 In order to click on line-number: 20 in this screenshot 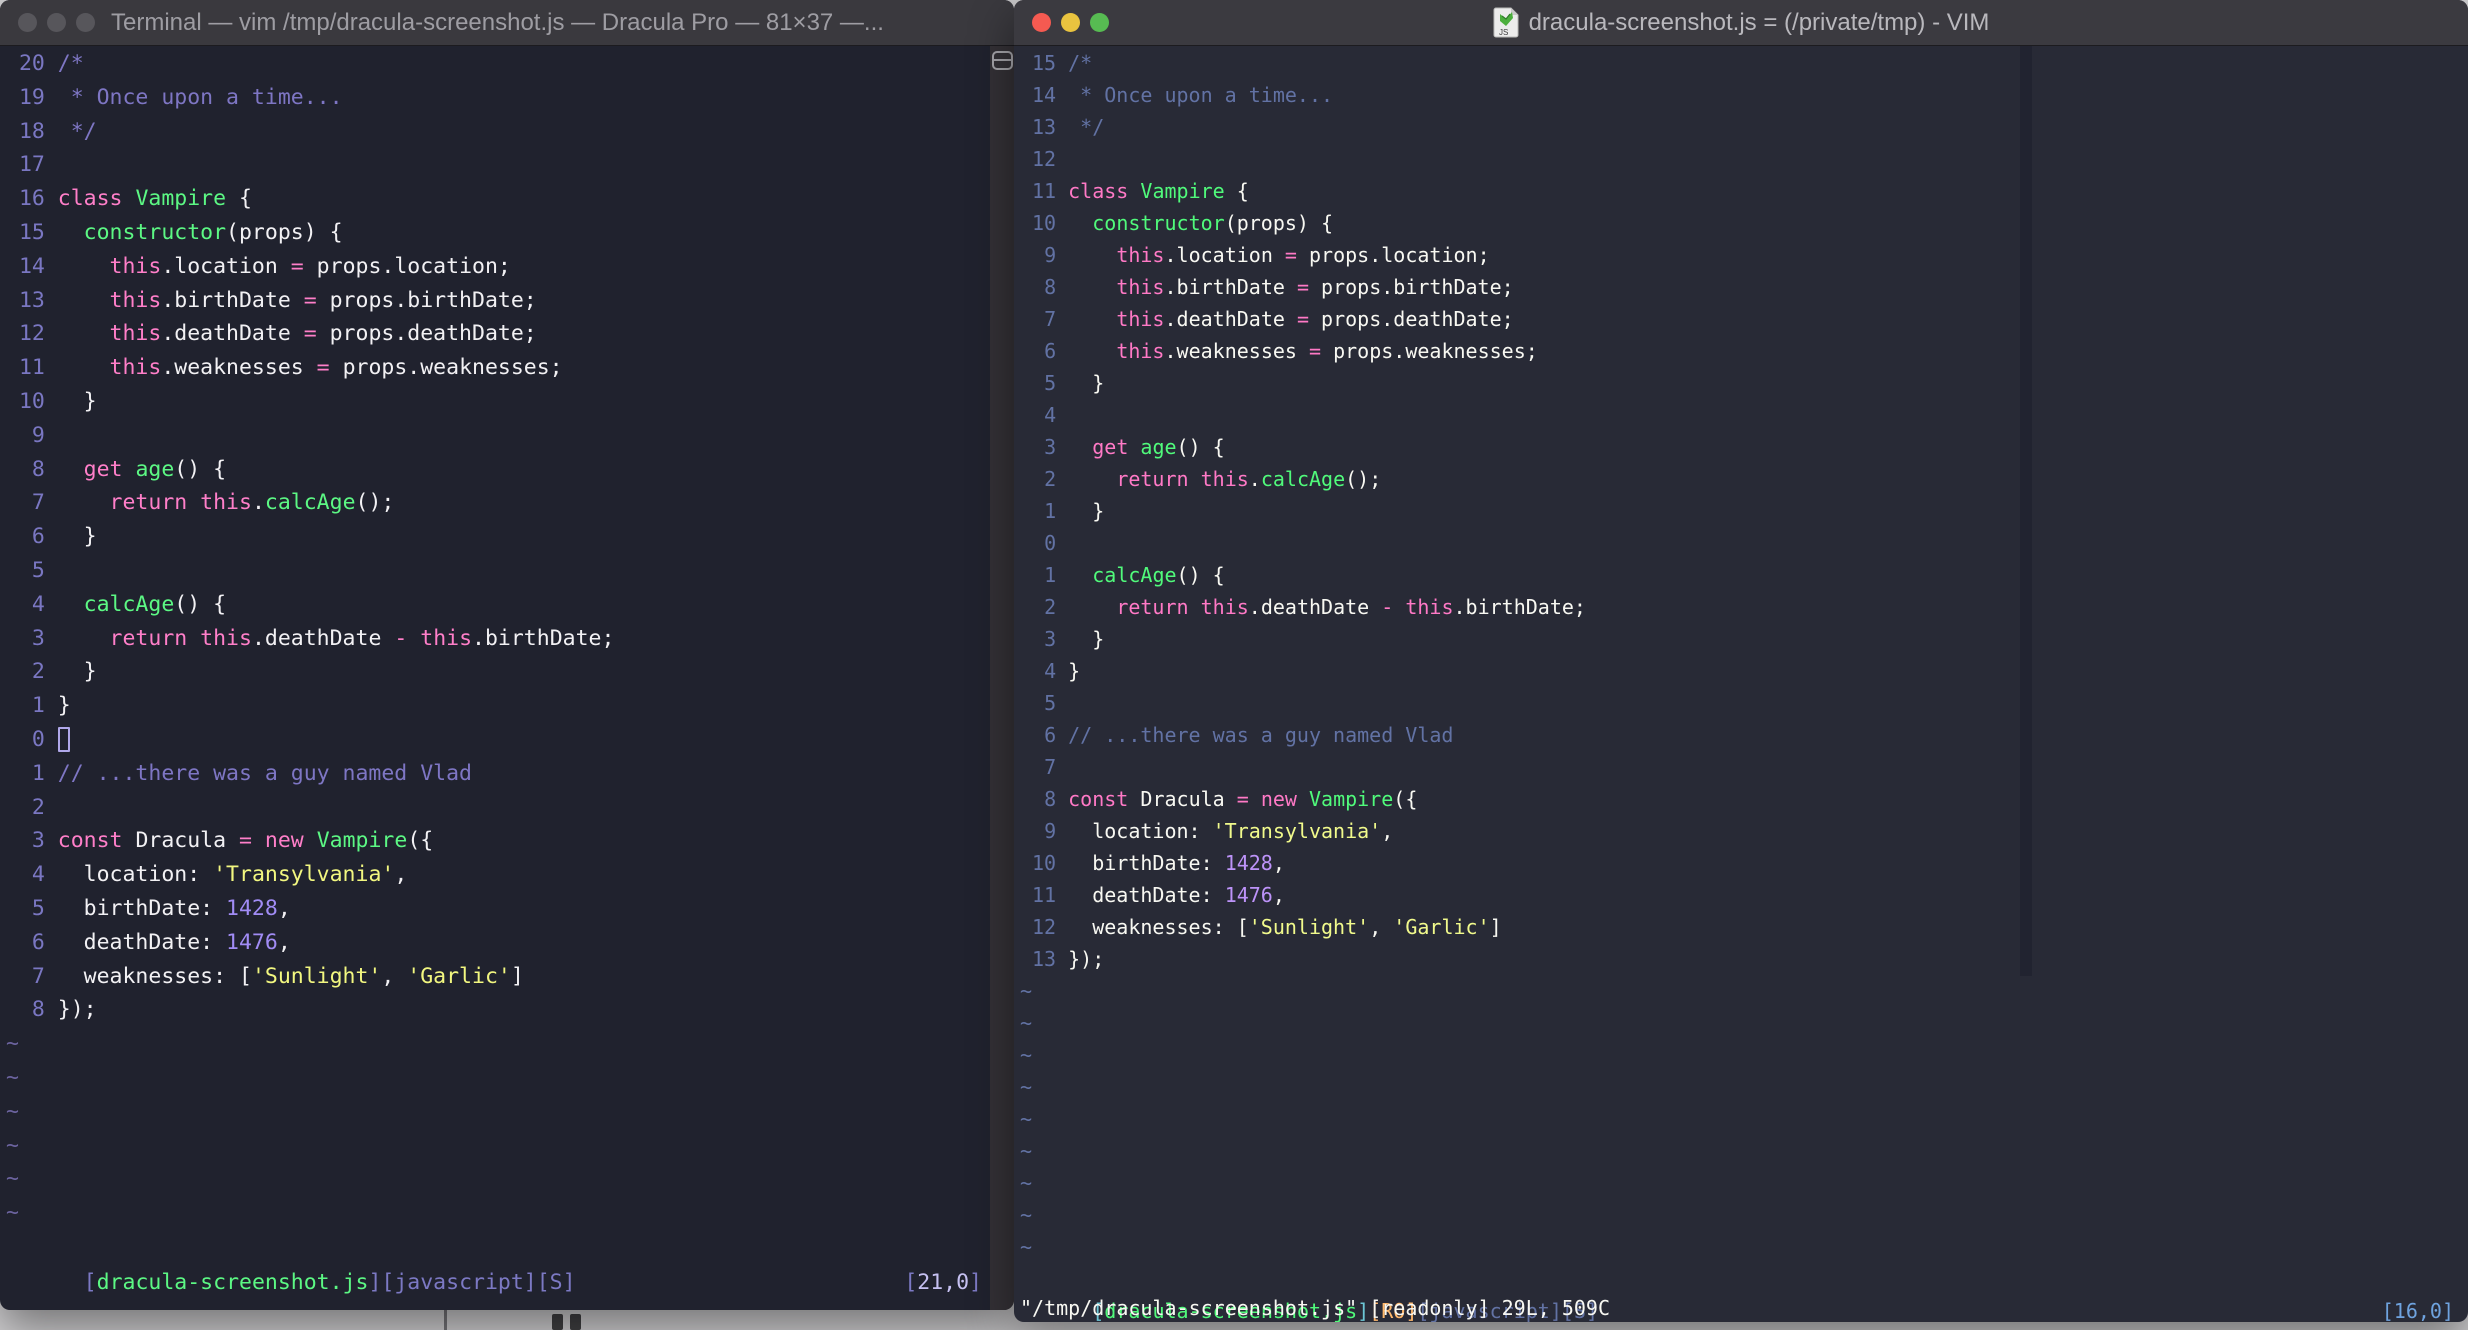, I will do `click(31, 63)`.